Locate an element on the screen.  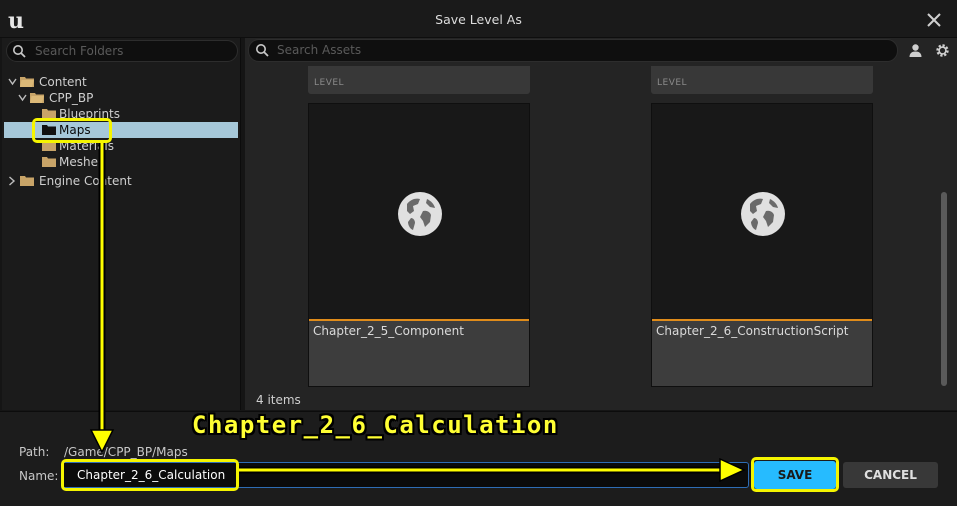
path-label: Path: is located at coordinates (34, 452).